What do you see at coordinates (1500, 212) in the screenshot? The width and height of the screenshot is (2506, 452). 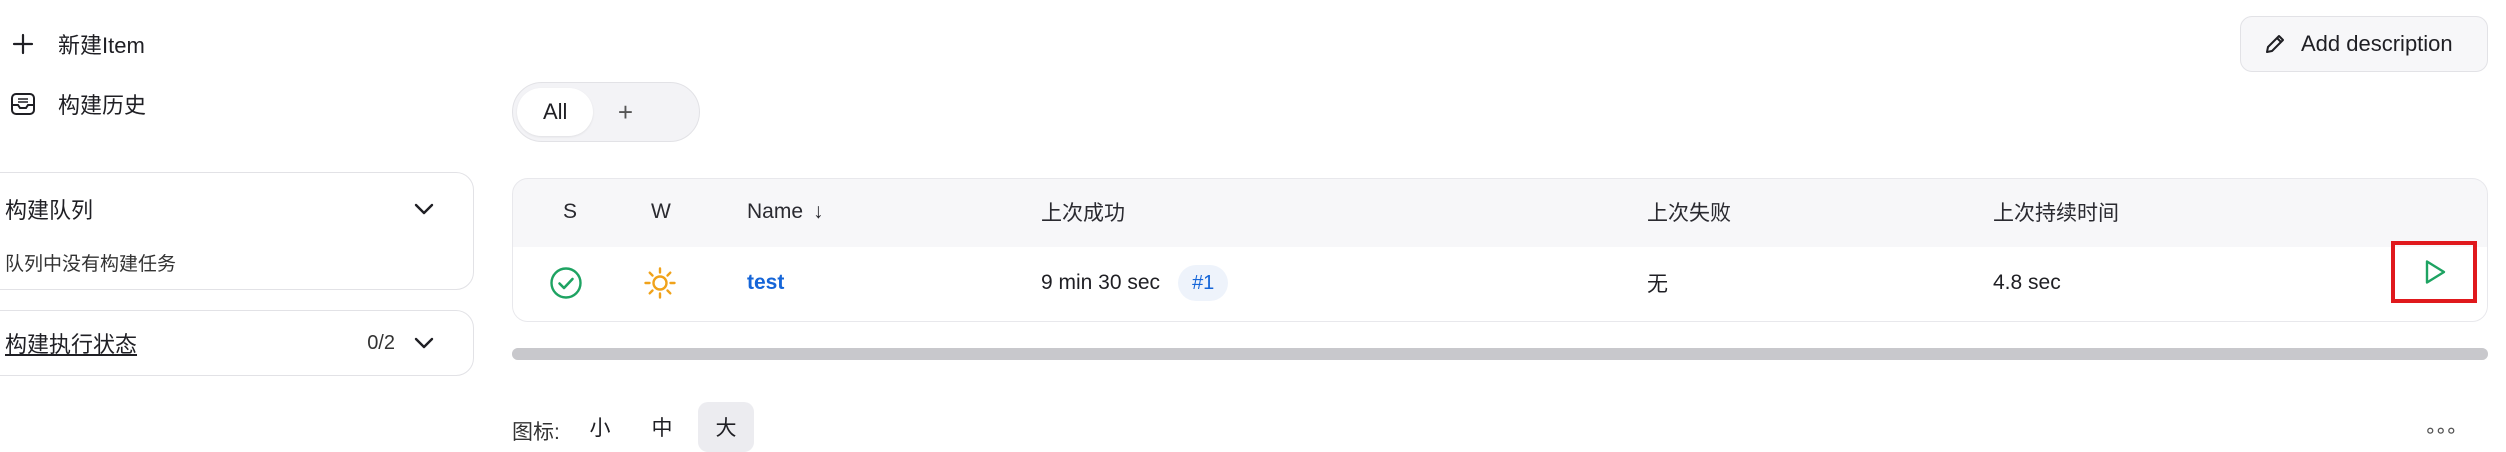 I see `table-header-row: S W Name ↓ 上次成功 上次失败 上次持续时间` at bounding box center [1500, 212].